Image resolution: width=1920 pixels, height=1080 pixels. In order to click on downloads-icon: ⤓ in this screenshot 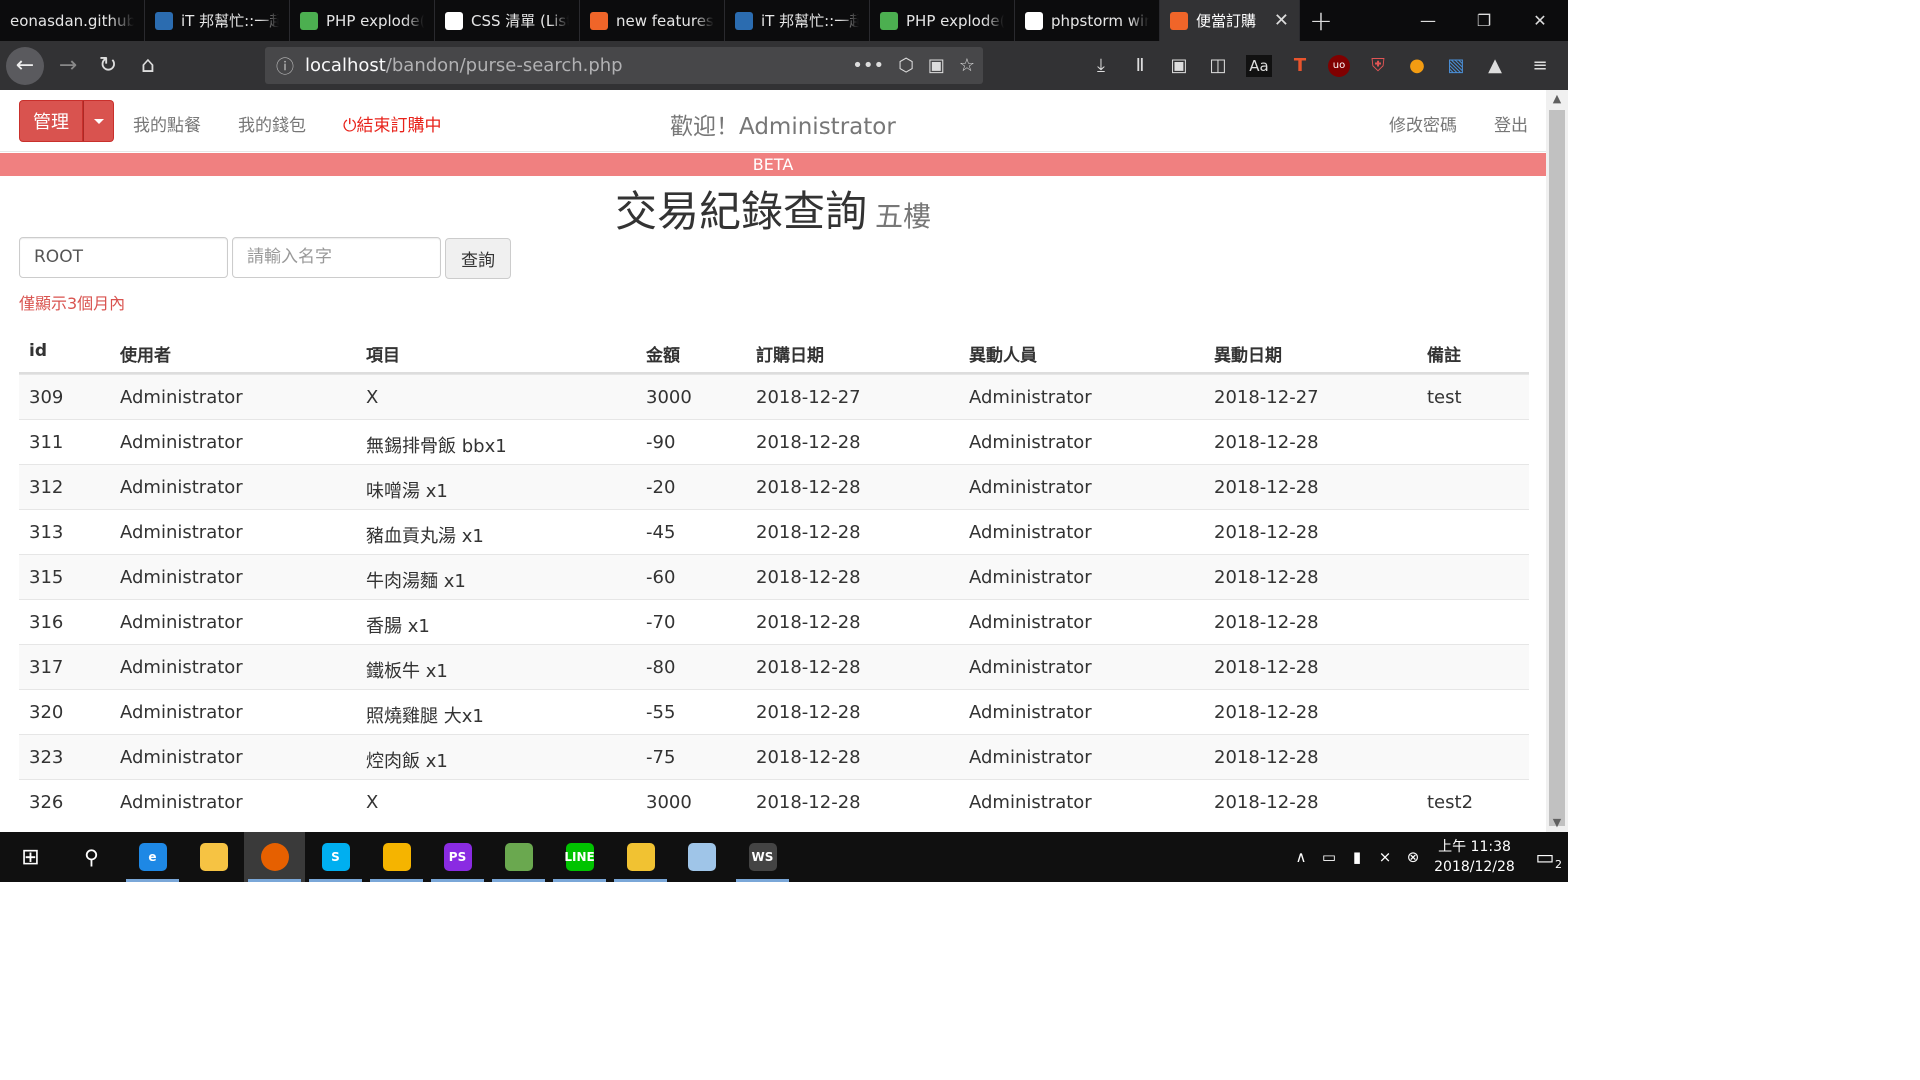, I will do `click(1101, 66)`.